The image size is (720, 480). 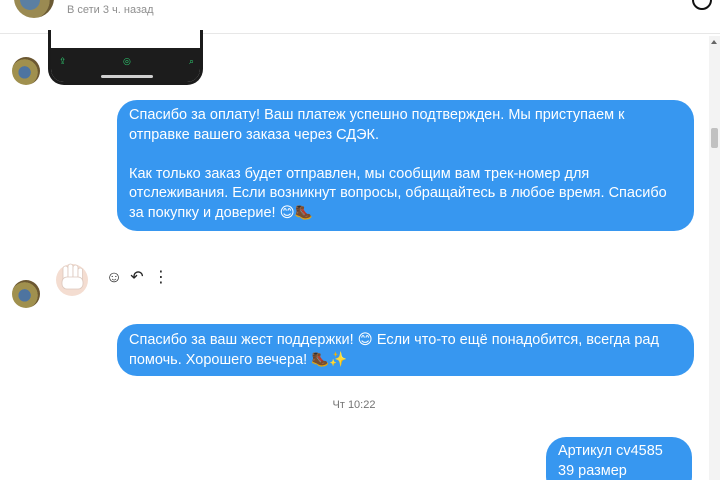 What do you see at coordinates (354, 405) in the screenshot?
I see `date-separator: Чт 10:22` at bounding box center [354, 405].